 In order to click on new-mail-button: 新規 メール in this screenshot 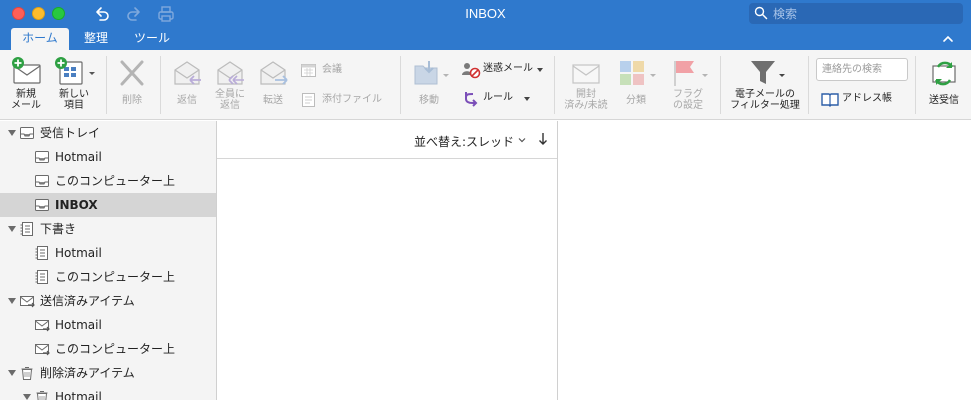, I will do `click(26, 83)`.